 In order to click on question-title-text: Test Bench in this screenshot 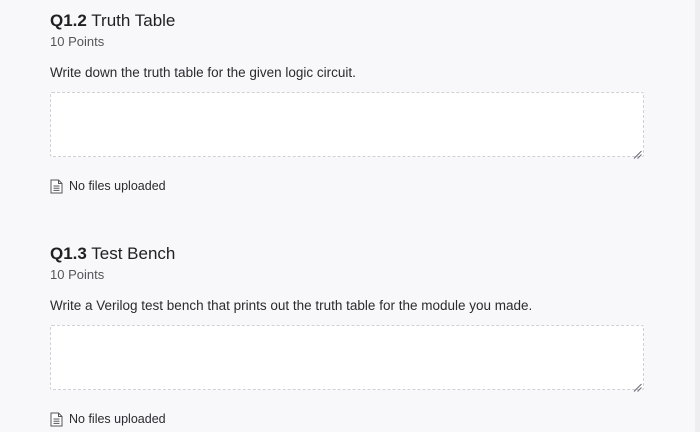, I will do `click(133, 253)`.